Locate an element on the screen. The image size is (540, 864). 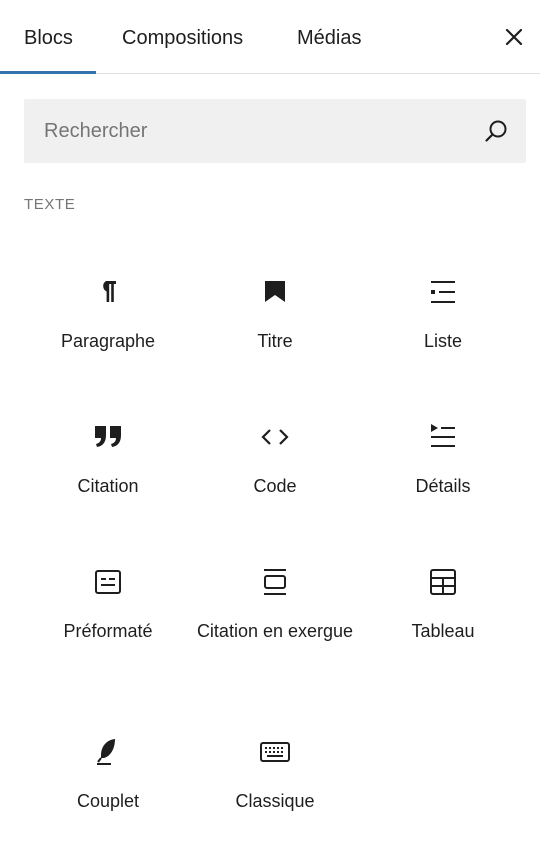
paragraph-icon is located at coordinates (109, 291).